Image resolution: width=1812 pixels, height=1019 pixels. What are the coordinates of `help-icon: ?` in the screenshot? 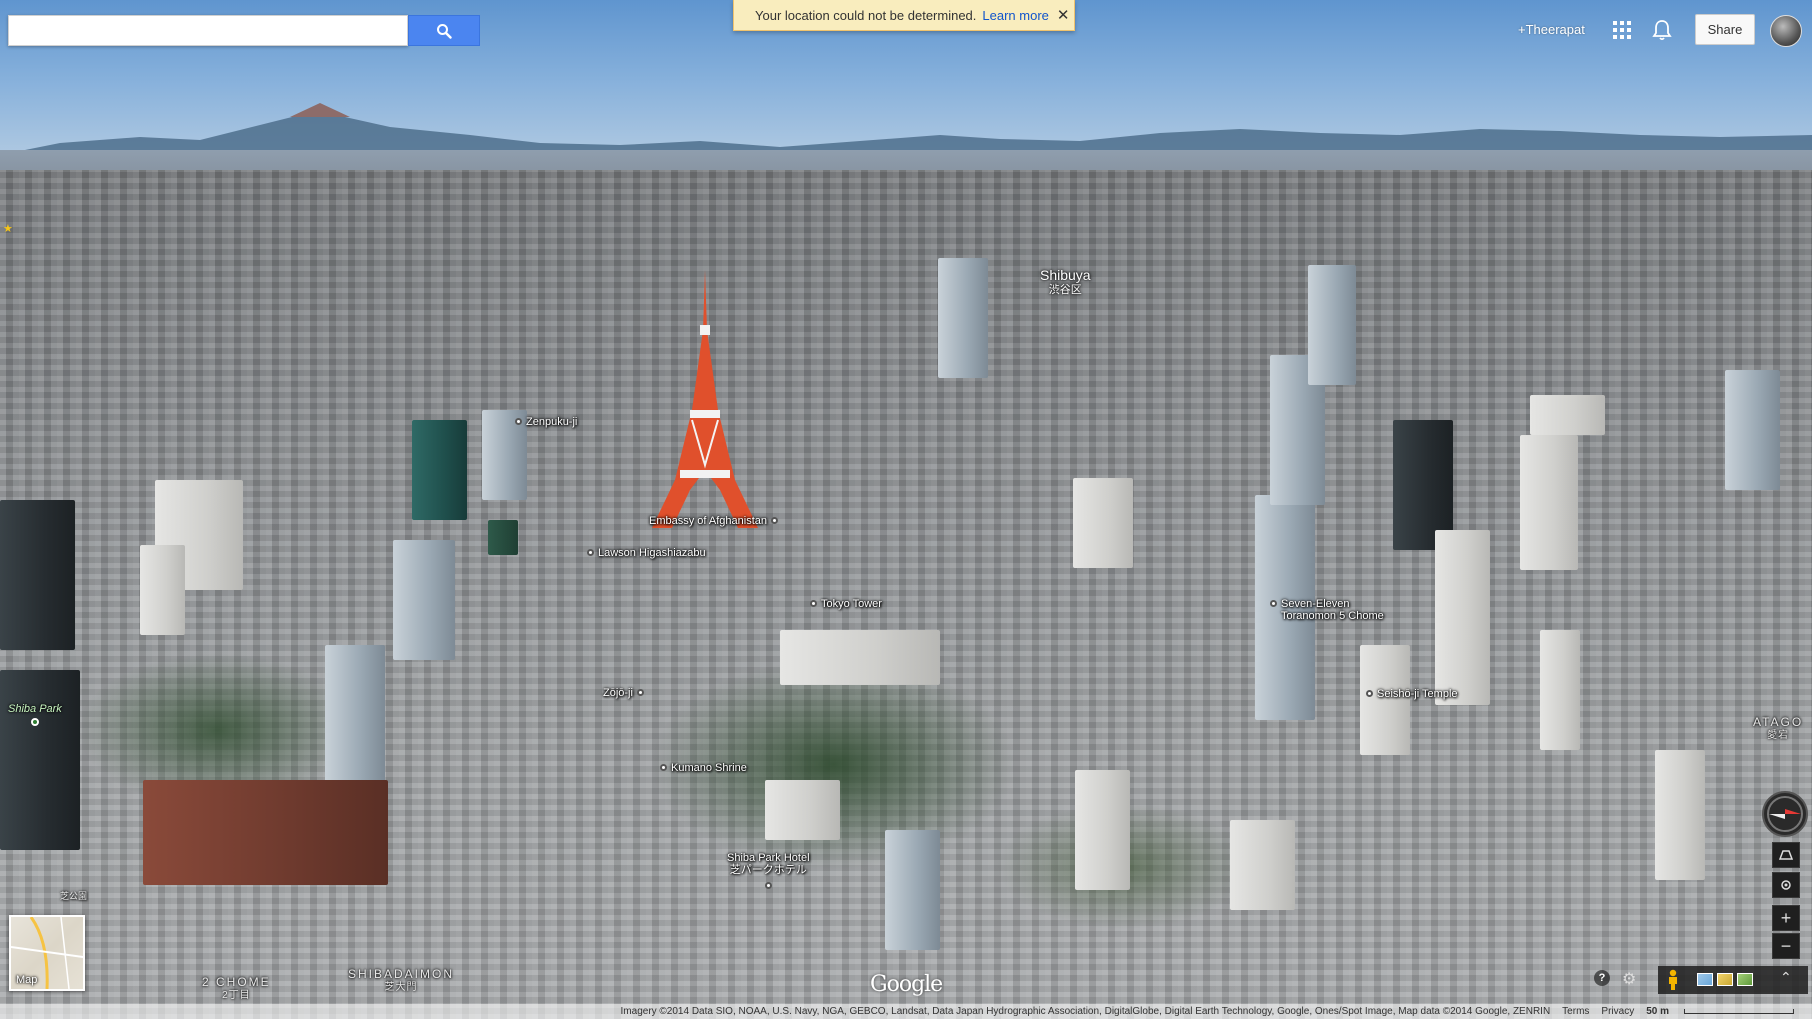 It's located at (1602, 978).